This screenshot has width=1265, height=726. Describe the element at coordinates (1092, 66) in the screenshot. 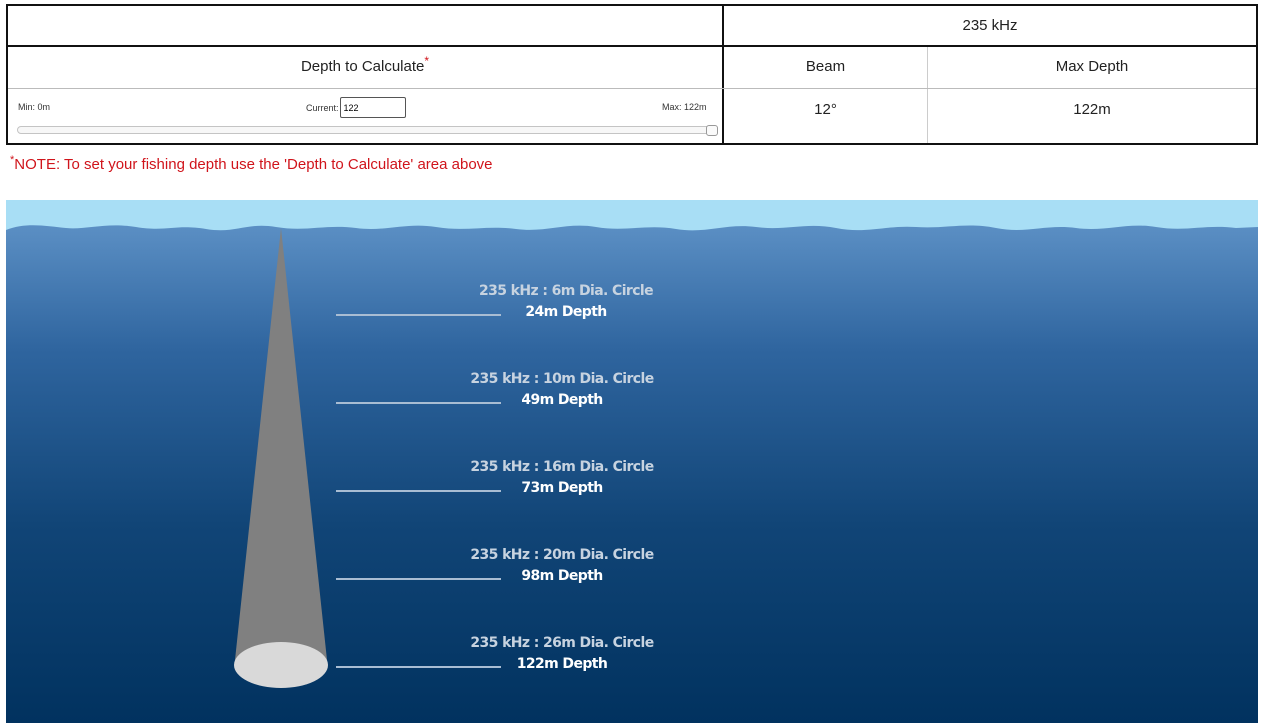

I see `max-depth-header: Max Depth` at that location.